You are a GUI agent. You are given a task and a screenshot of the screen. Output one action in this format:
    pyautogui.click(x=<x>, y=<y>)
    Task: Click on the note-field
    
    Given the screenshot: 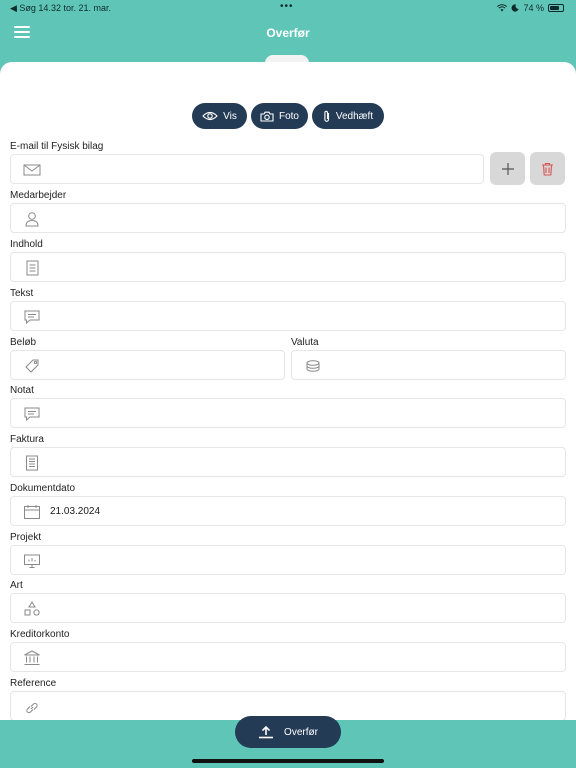 What is the action you would take?
    pyautogui.click(x=288, y=413)
    